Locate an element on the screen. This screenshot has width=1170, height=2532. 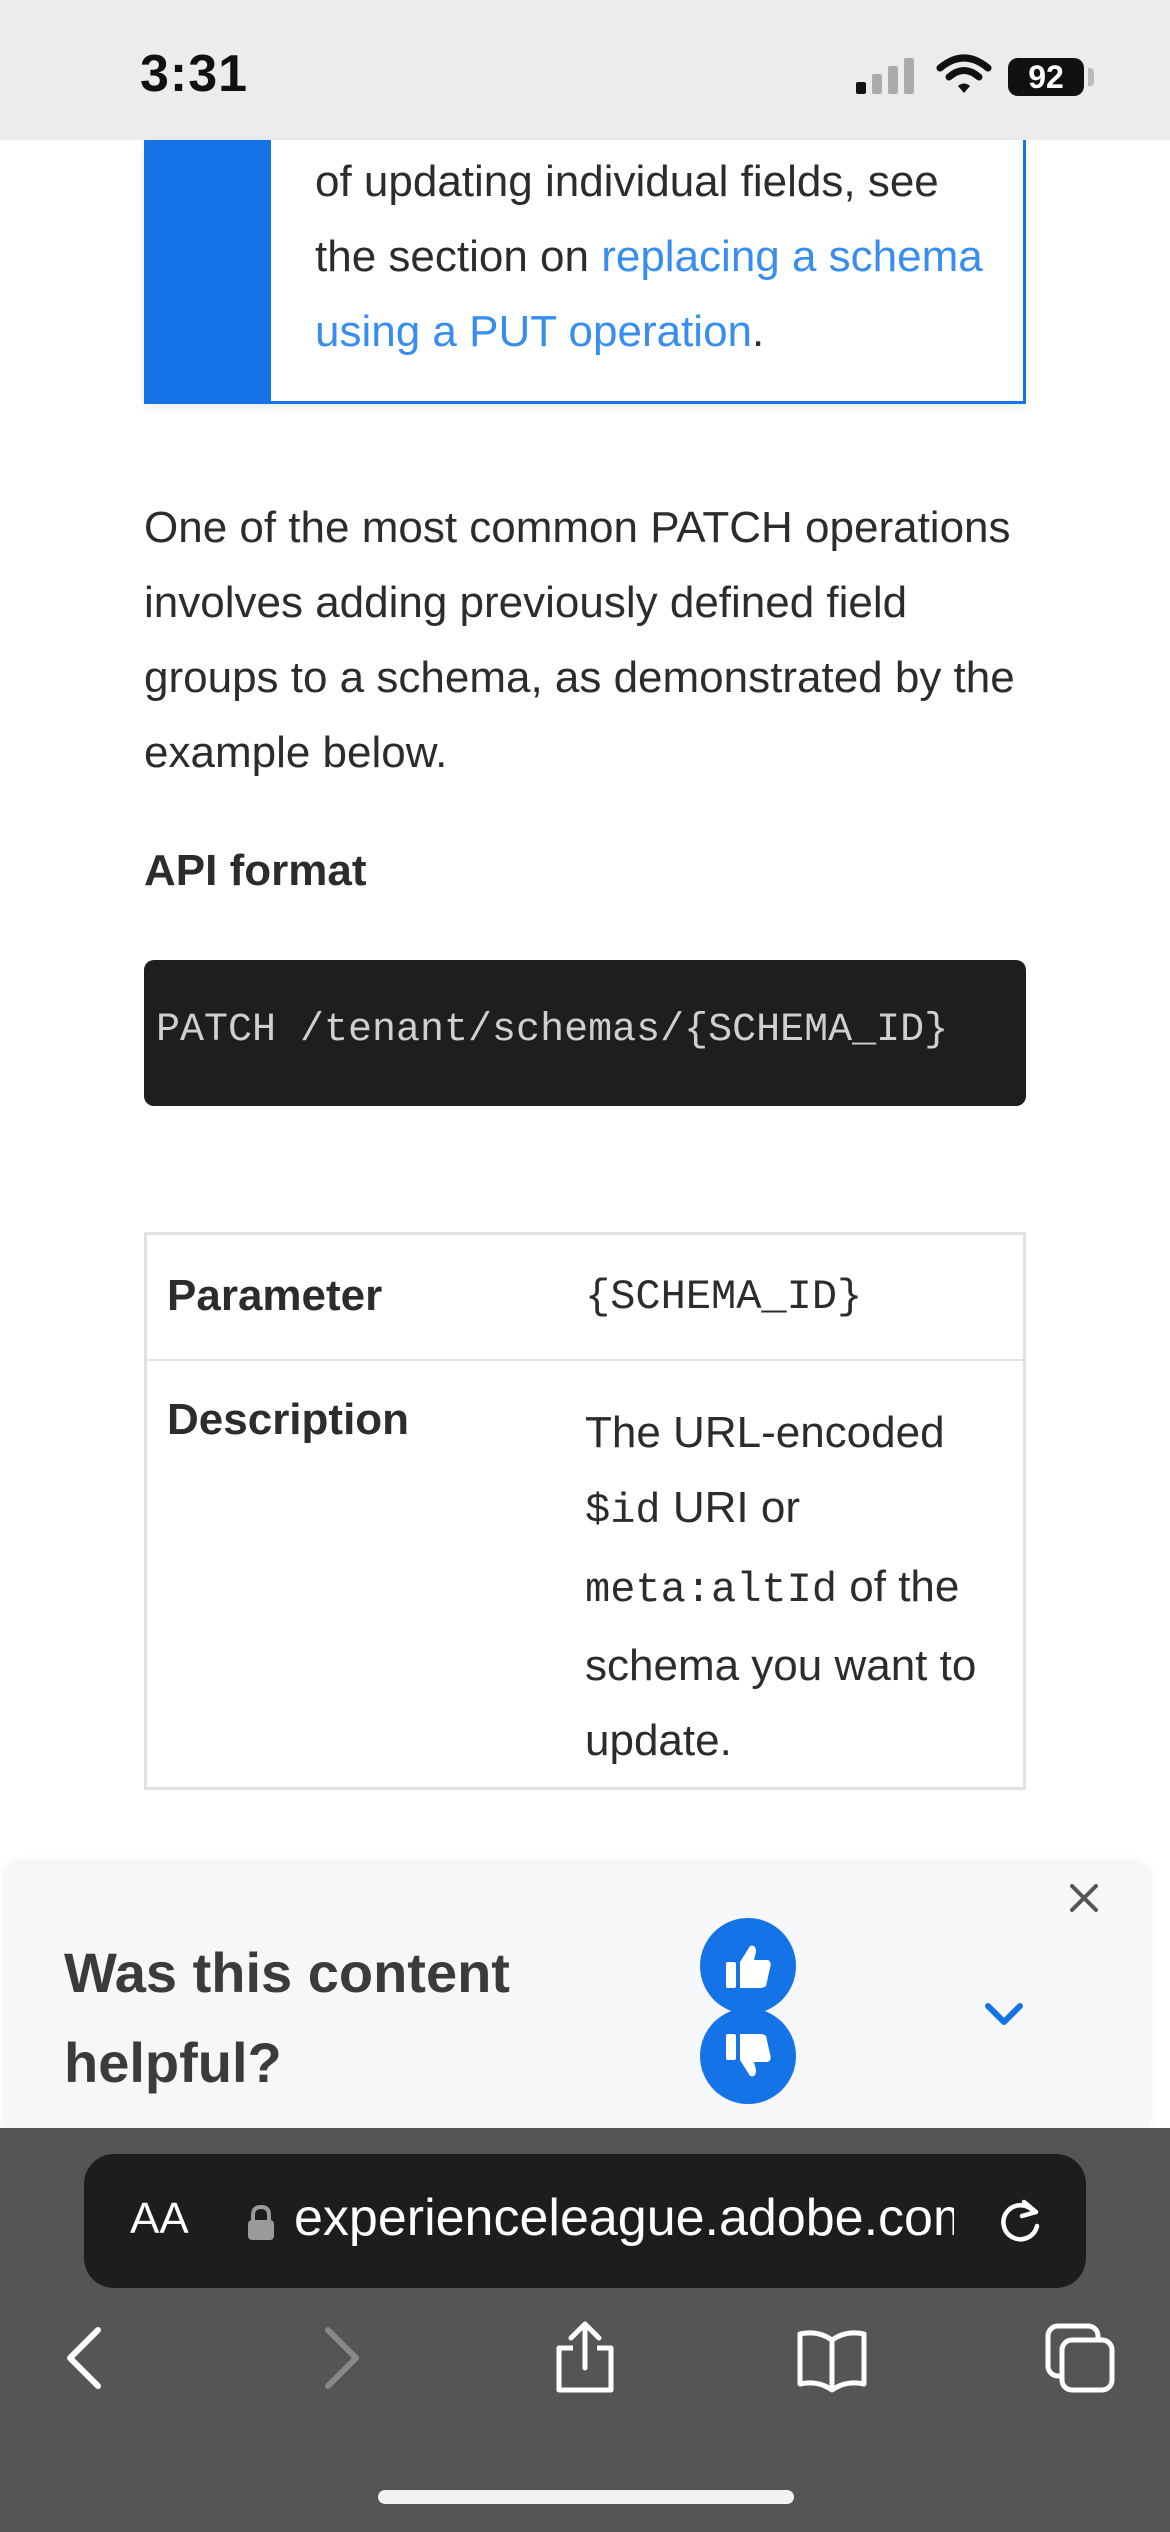
forward-icon is located at coordinates (338, 2358).